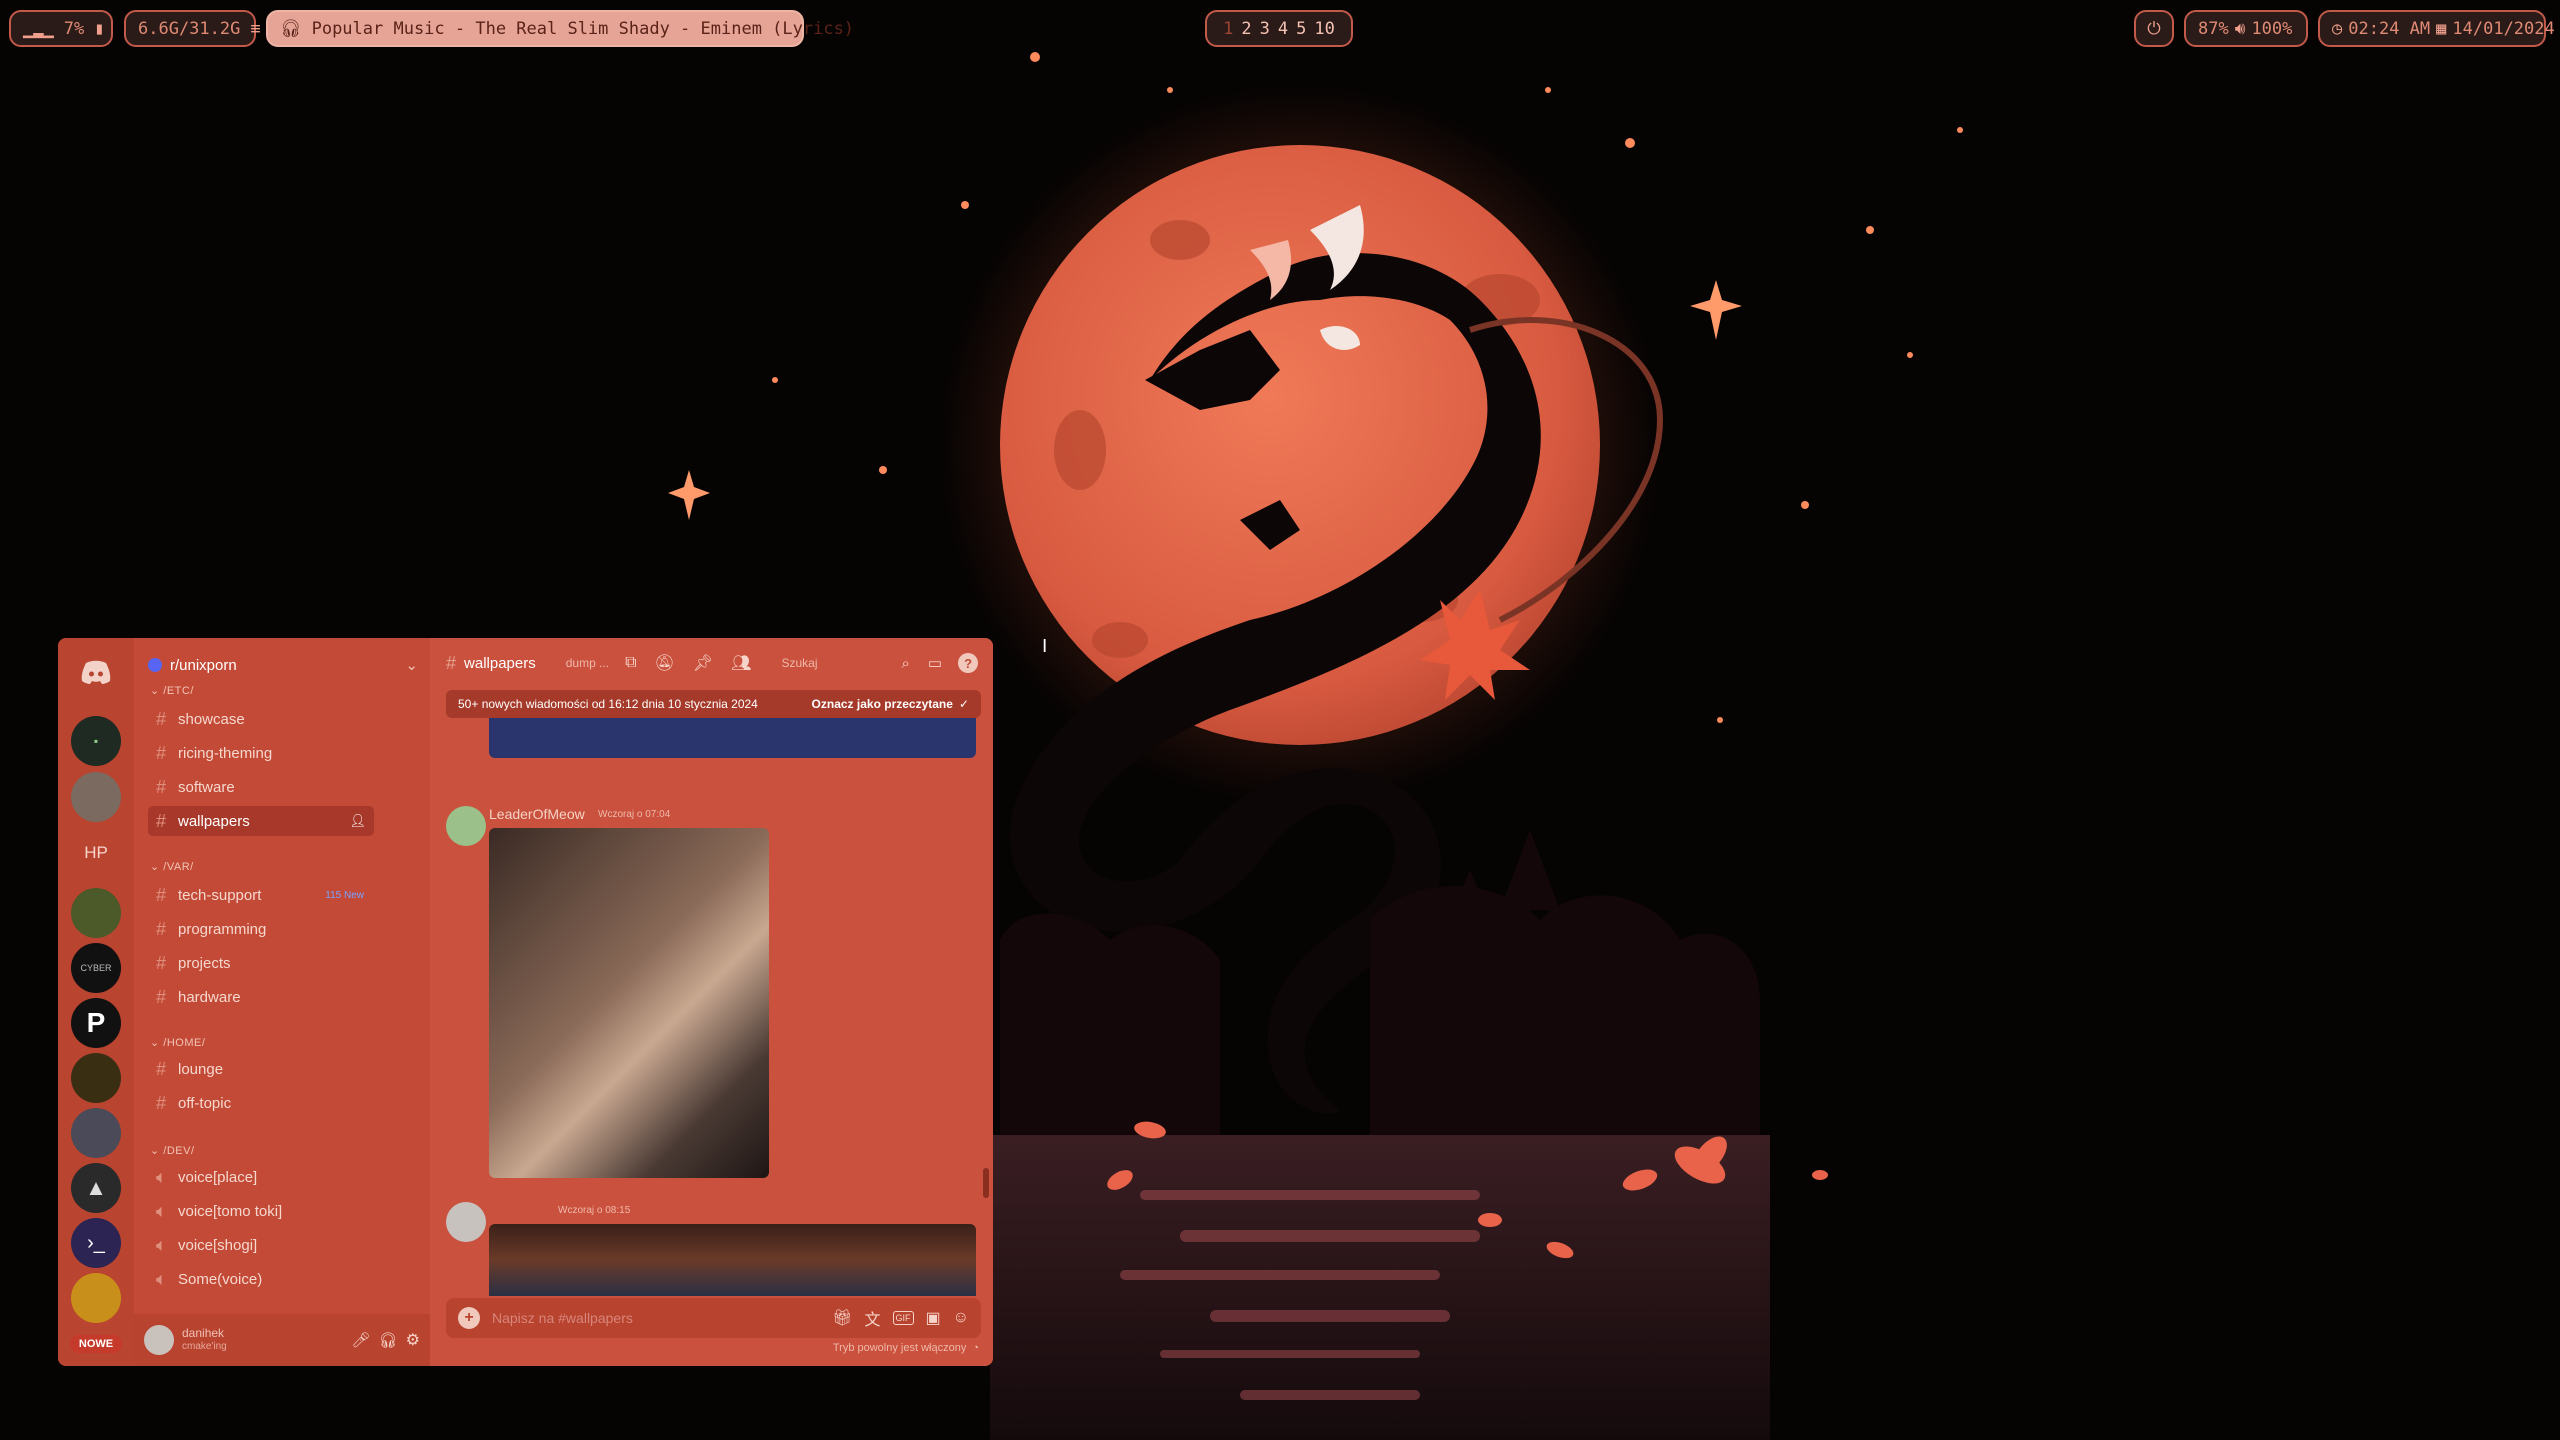  What do you see at coordinates (2337, 28) in the screenshot?
I see `clock-icon: ◷` at bounding box center [2337, 28].